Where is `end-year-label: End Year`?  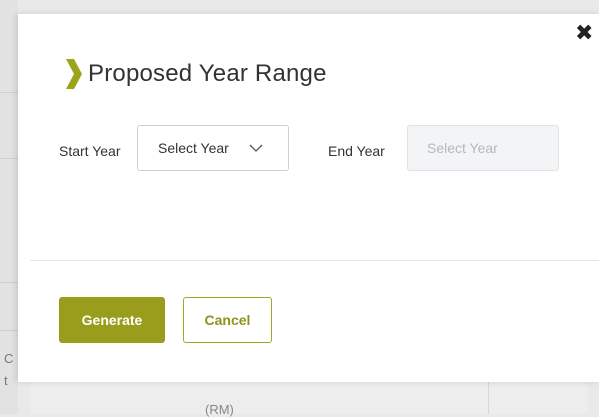
end-year-label: End Year is located at coordinates (356, 151).